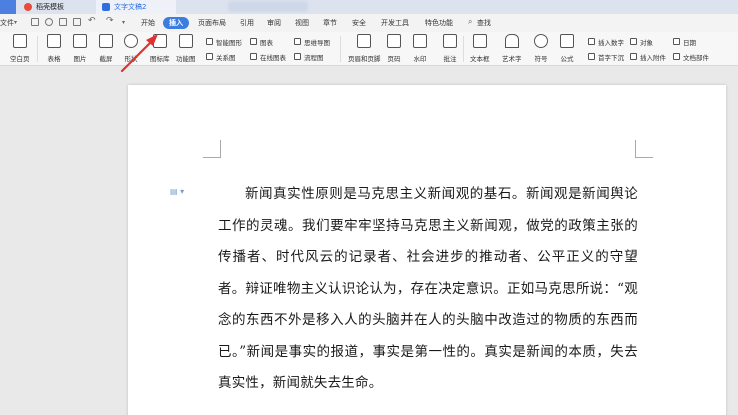 The width and height of the screenshot is (738, 415). What do you see at coordinates (212, 23) in the screenshot?
I see `menu-page-layout: 页面布局` at bounding box center [212, 23].